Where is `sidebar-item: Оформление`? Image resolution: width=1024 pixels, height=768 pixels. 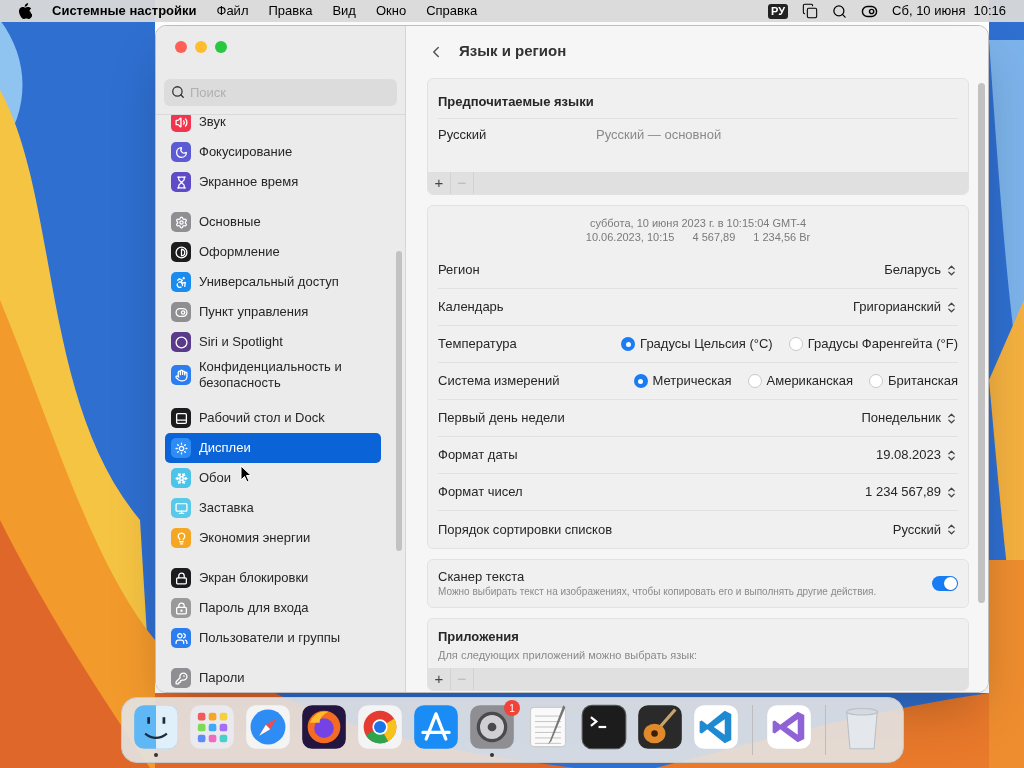
sidebar-item: Оформление is located at coordinates (273, 252).